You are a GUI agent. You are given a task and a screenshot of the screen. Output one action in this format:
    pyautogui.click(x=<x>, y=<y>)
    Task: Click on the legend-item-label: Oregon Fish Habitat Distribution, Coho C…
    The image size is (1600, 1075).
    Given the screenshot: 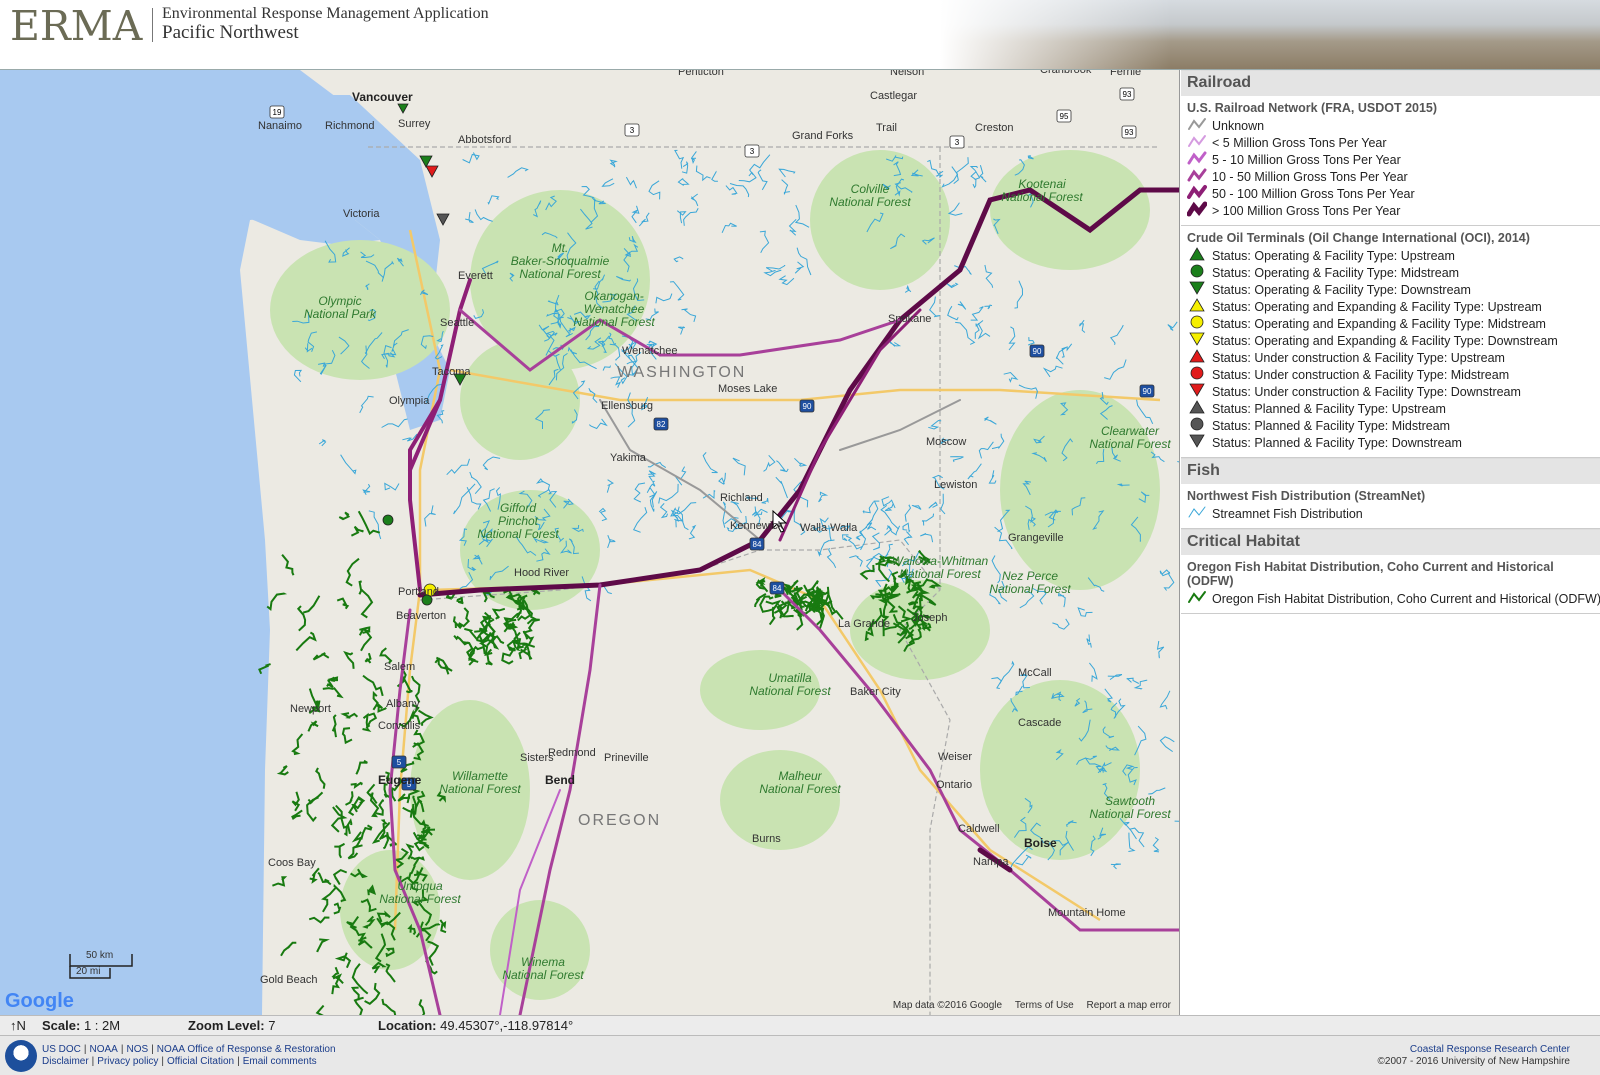 What is the action you would take?
    pyautogui.click(x=1406, y=598)
    